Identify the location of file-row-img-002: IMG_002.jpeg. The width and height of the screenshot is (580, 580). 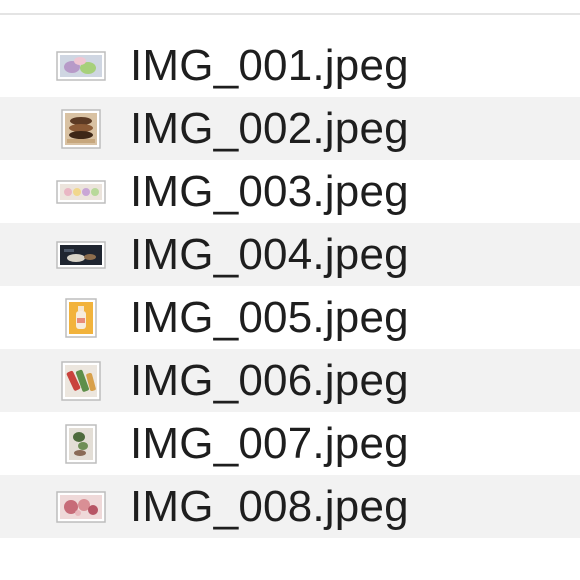
(290, 128).